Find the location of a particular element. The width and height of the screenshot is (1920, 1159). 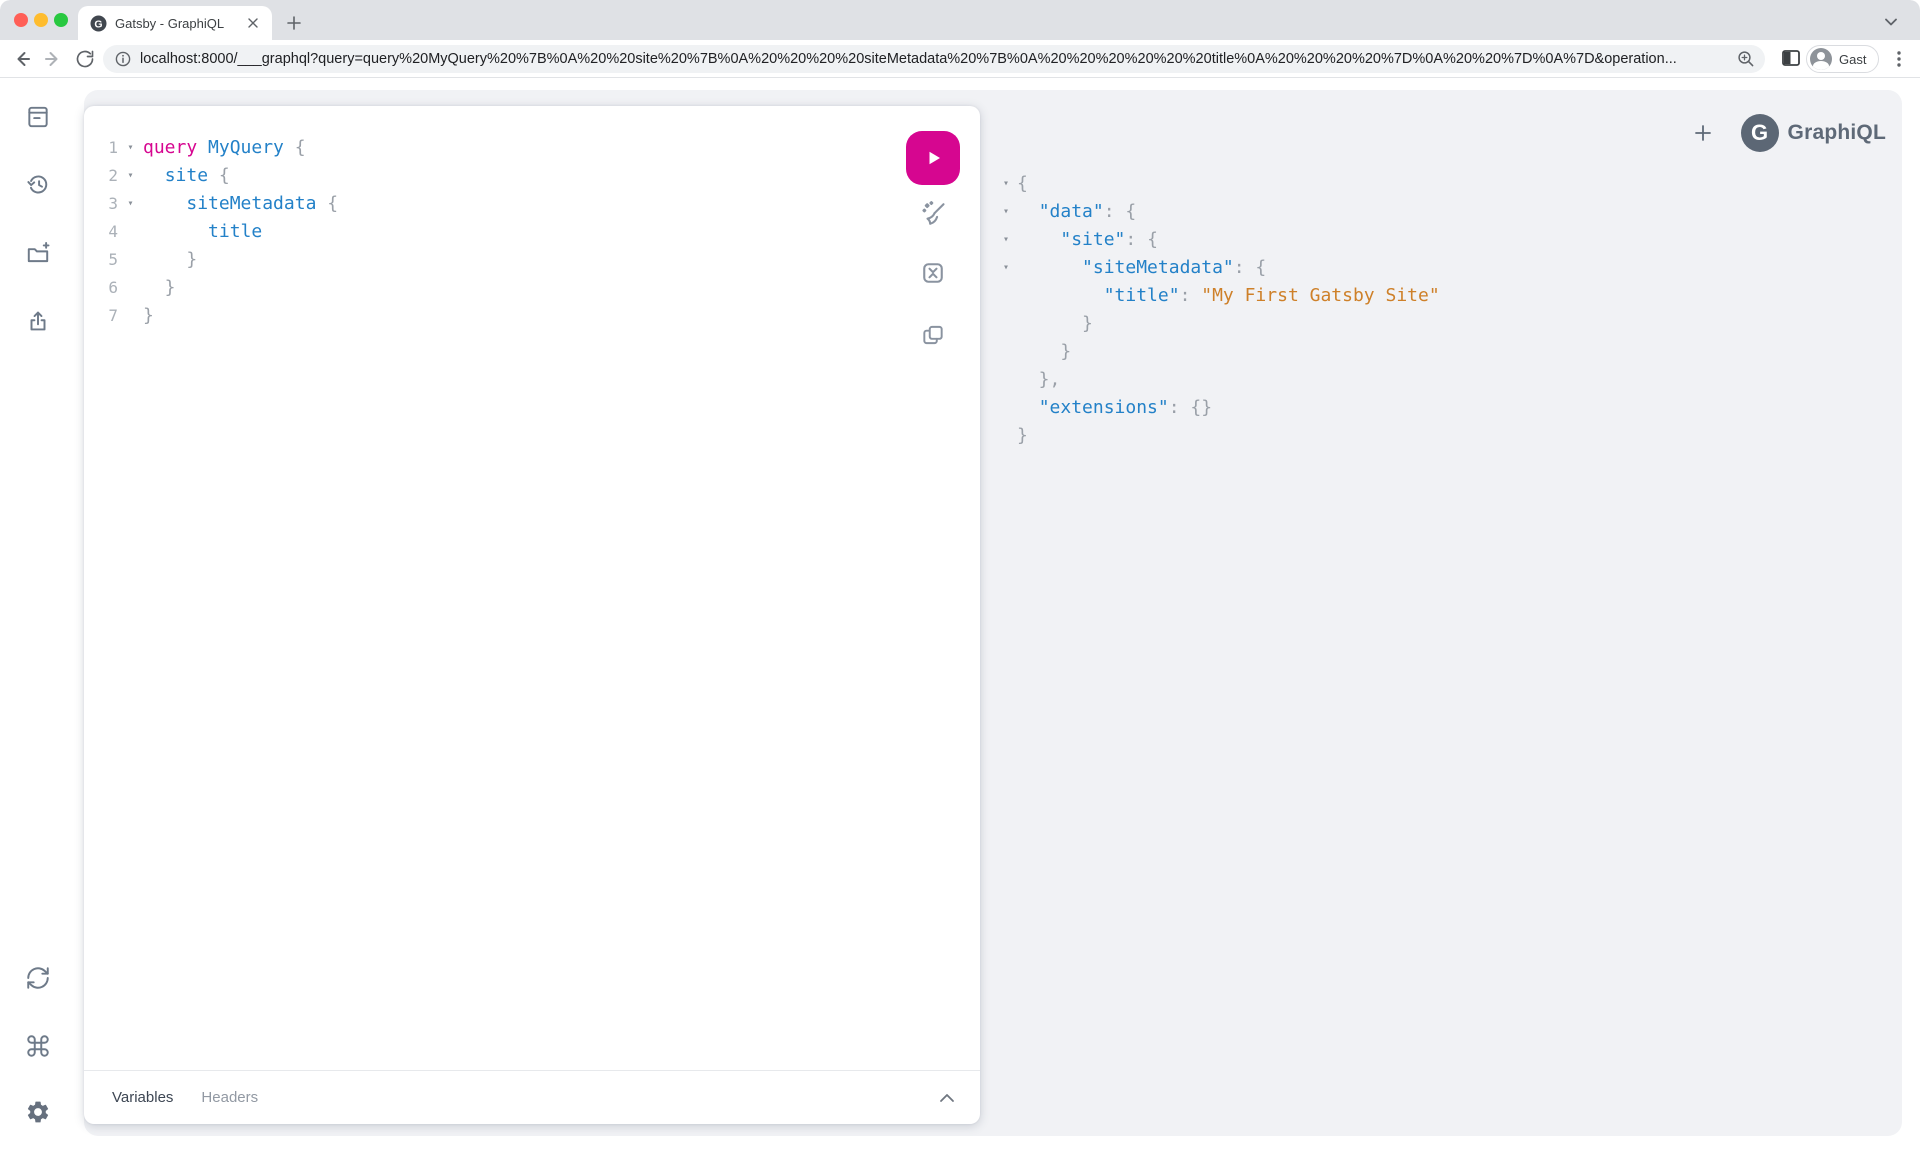

maximize-window-button is located at coordinates (61, 20).